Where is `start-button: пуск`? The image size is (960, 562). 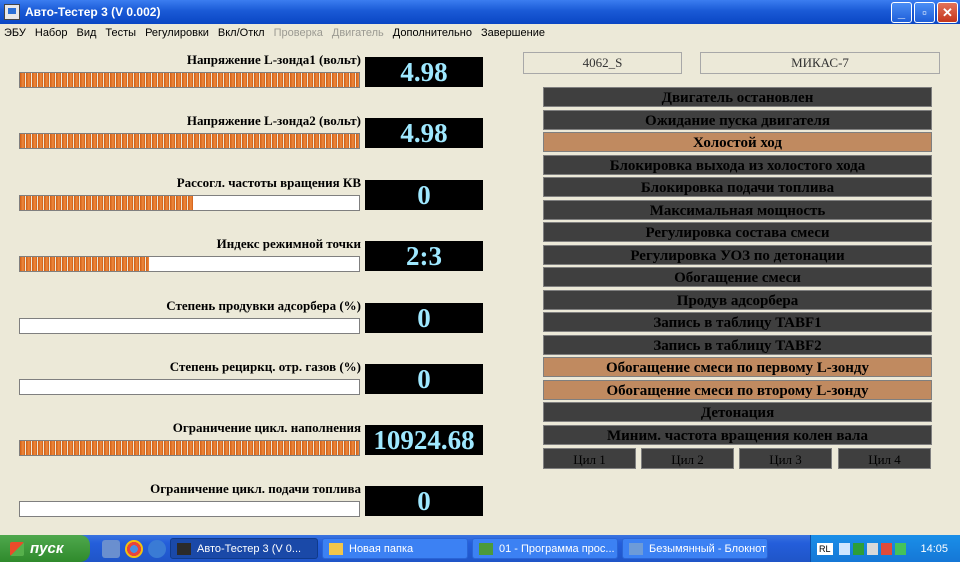 start-button: пуск is located at coordinates (45, 548).